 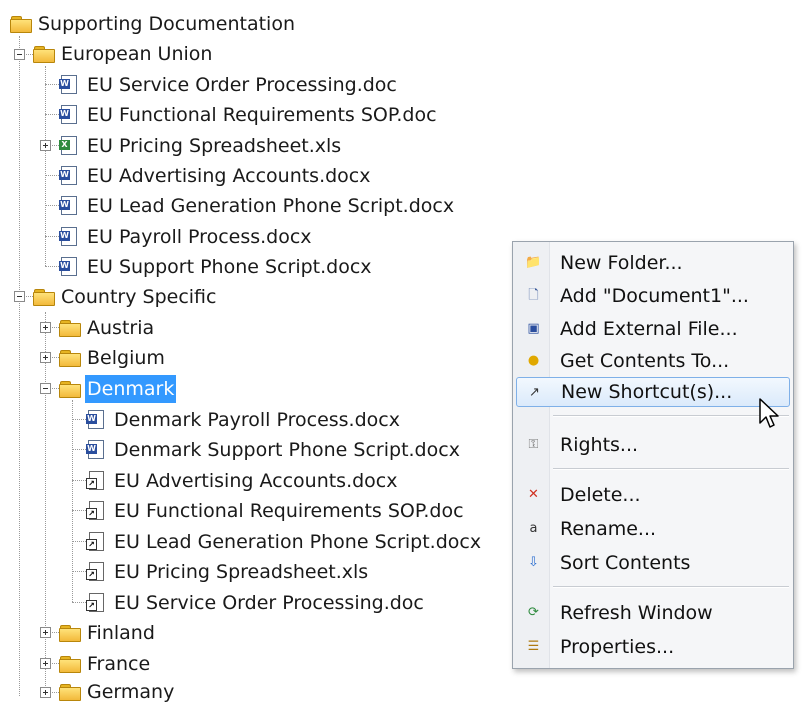 What do you see at coordinates (534, 392) in the screenshot?
I see `new-shortcut-icon: ↗` at bounding box center [534, 392].